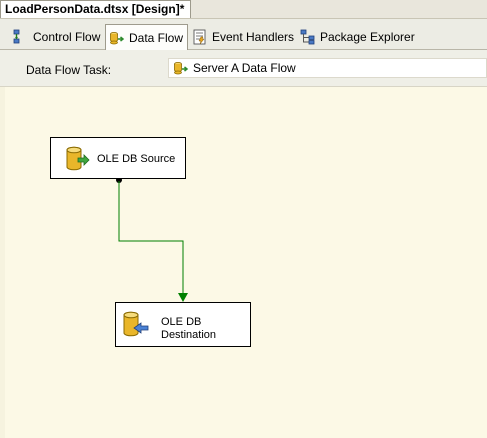 The width and height of the screenshot is (487, 438). I want to click on document-tab-strip: LoadPersonData.dtsx [Design]*, so click(243, 9).